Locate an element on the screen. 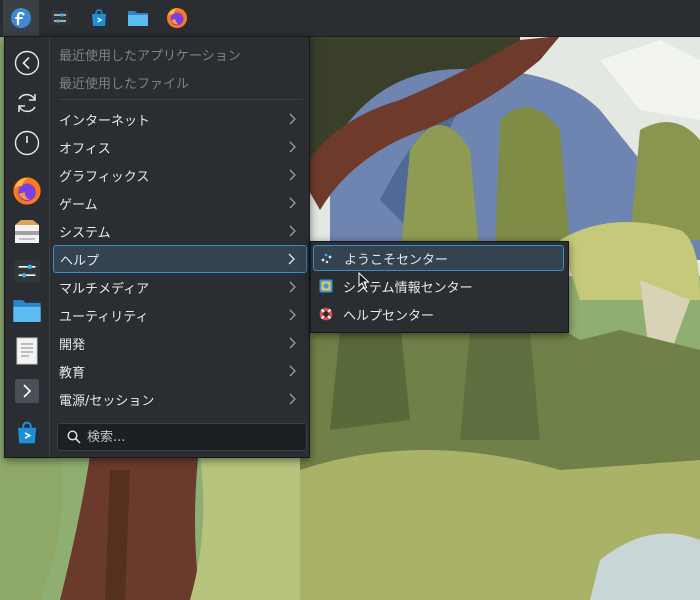 Image resolution: width=700 pixels, height=600 pixels. category-education: 教育 is located at coordinates (180, 371).